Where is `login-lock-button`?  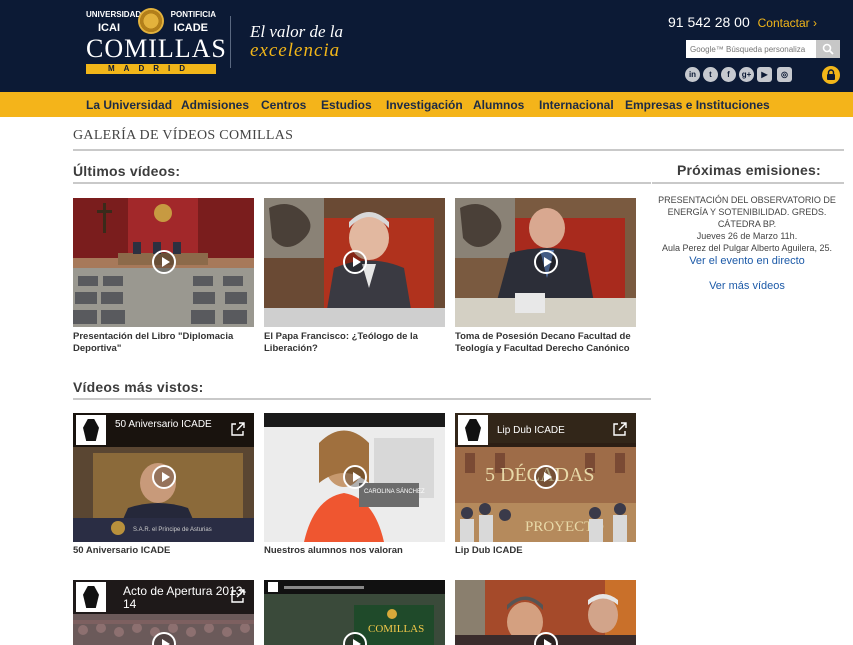
login-lock-button is located at coordinates (831, 75).